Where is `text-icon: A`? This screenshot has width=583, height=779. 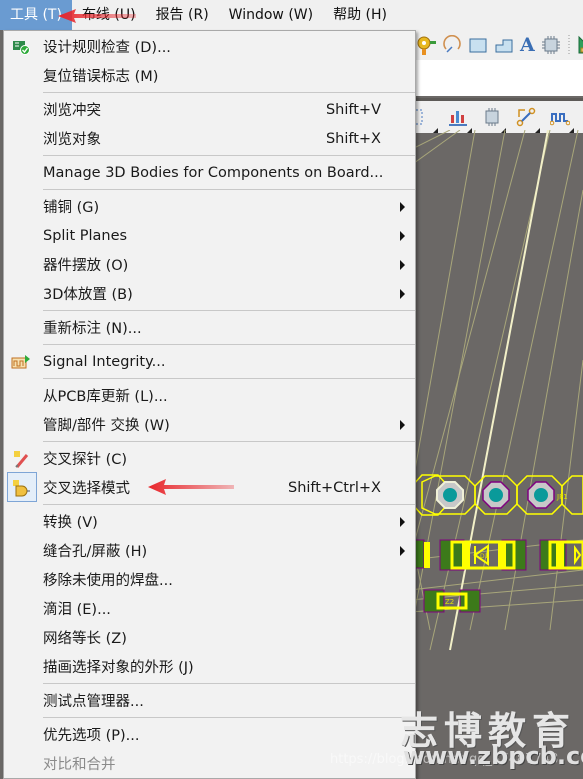 text-icon: A is located at coordinates (527, 45).